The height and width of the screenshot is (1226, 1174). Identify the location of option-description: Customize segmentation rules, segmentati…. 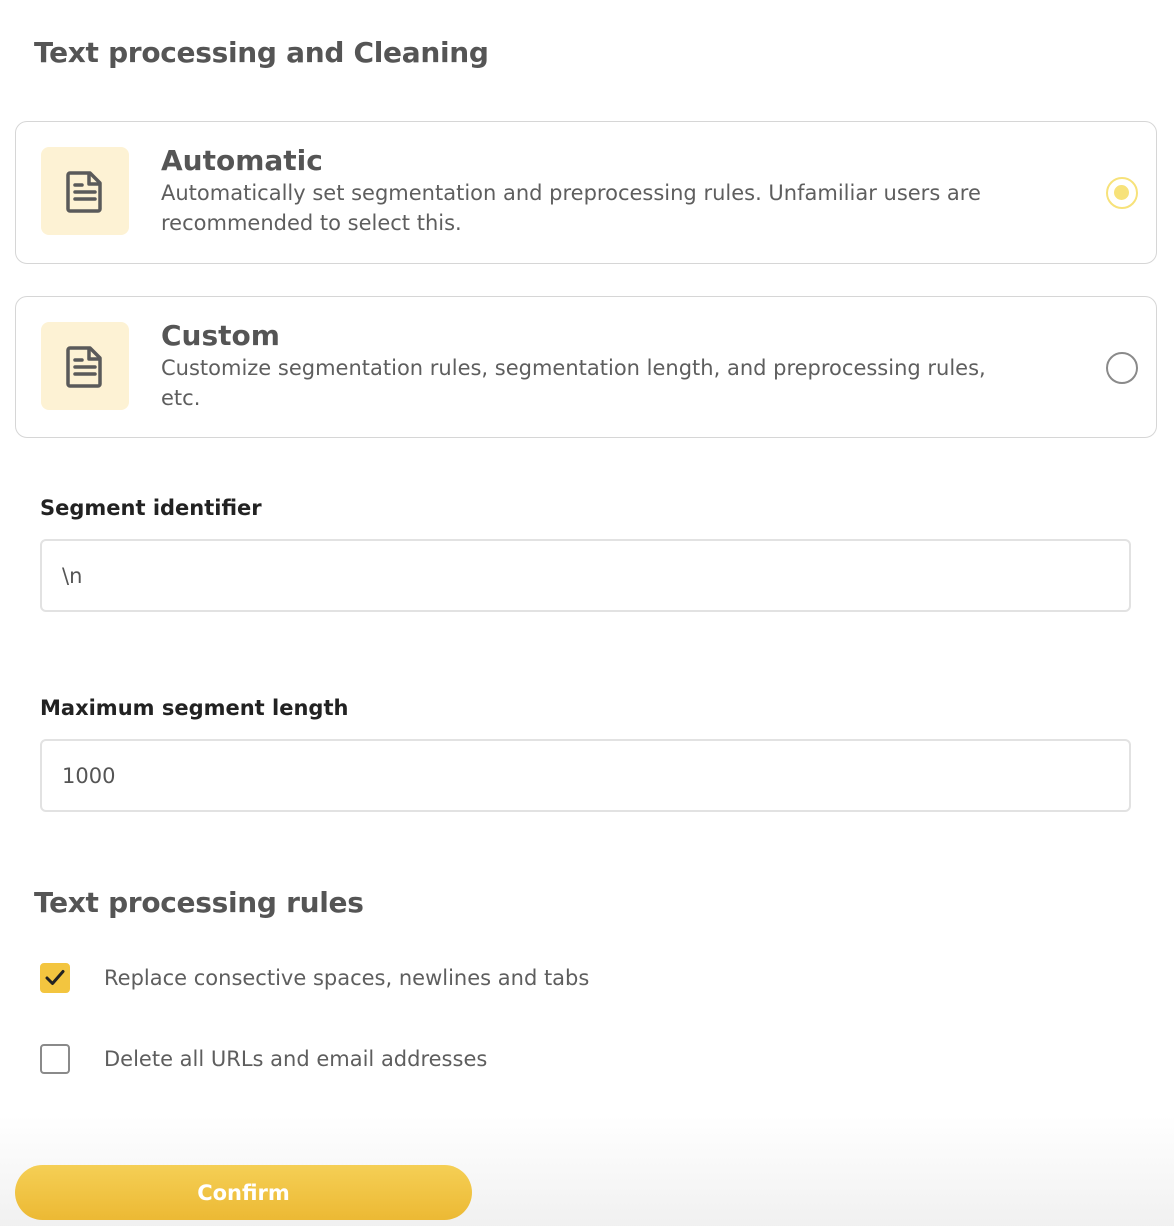
(573, 383).